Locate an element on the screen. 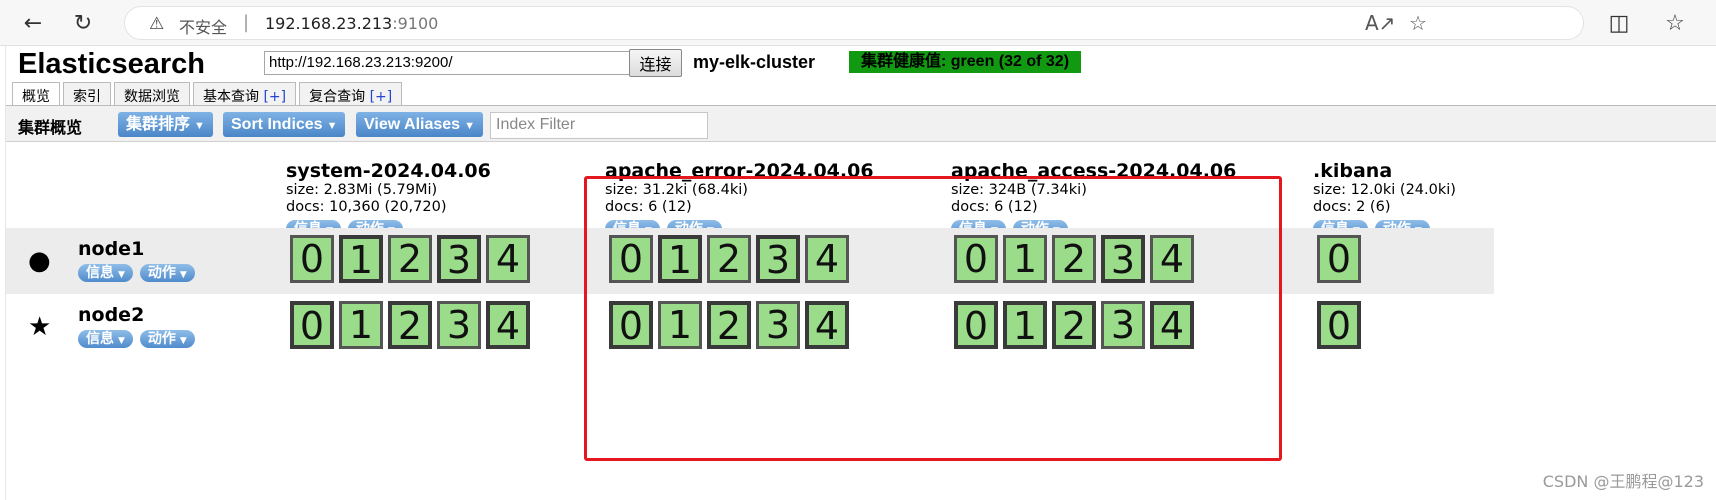 This screenshot has height=500, width=1716. sort-indices-dropdown: Sort Indices ▼ is located at coordinates (284, 124).